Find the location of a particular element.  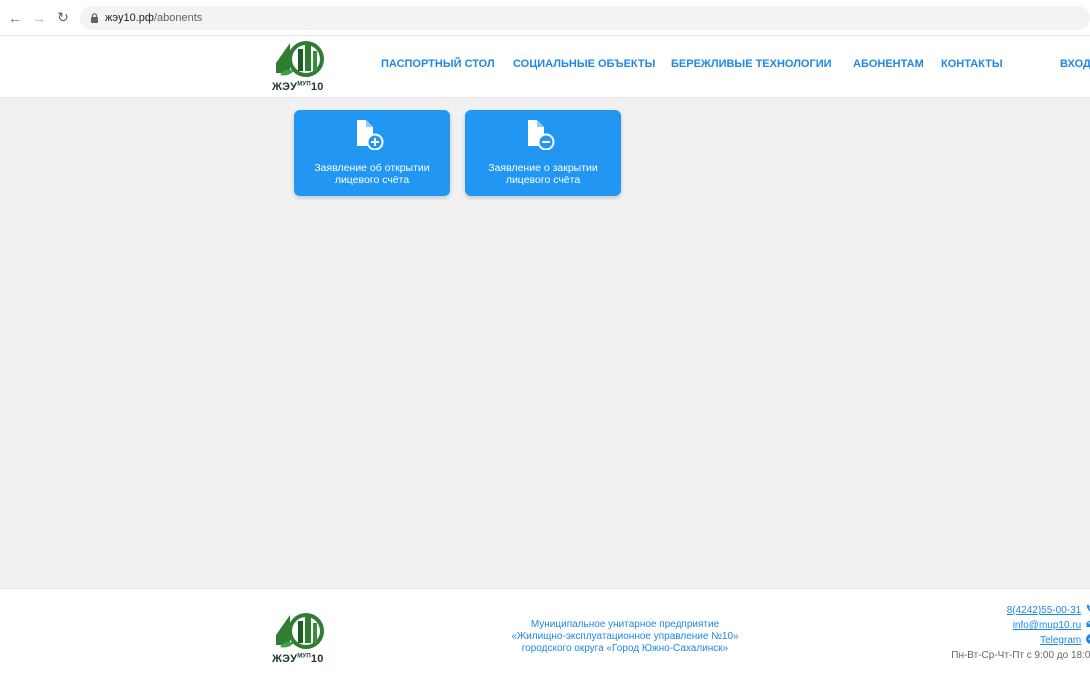

card-label: Заявление об открытии лицевого счёта is located at coordinates (372, 174).